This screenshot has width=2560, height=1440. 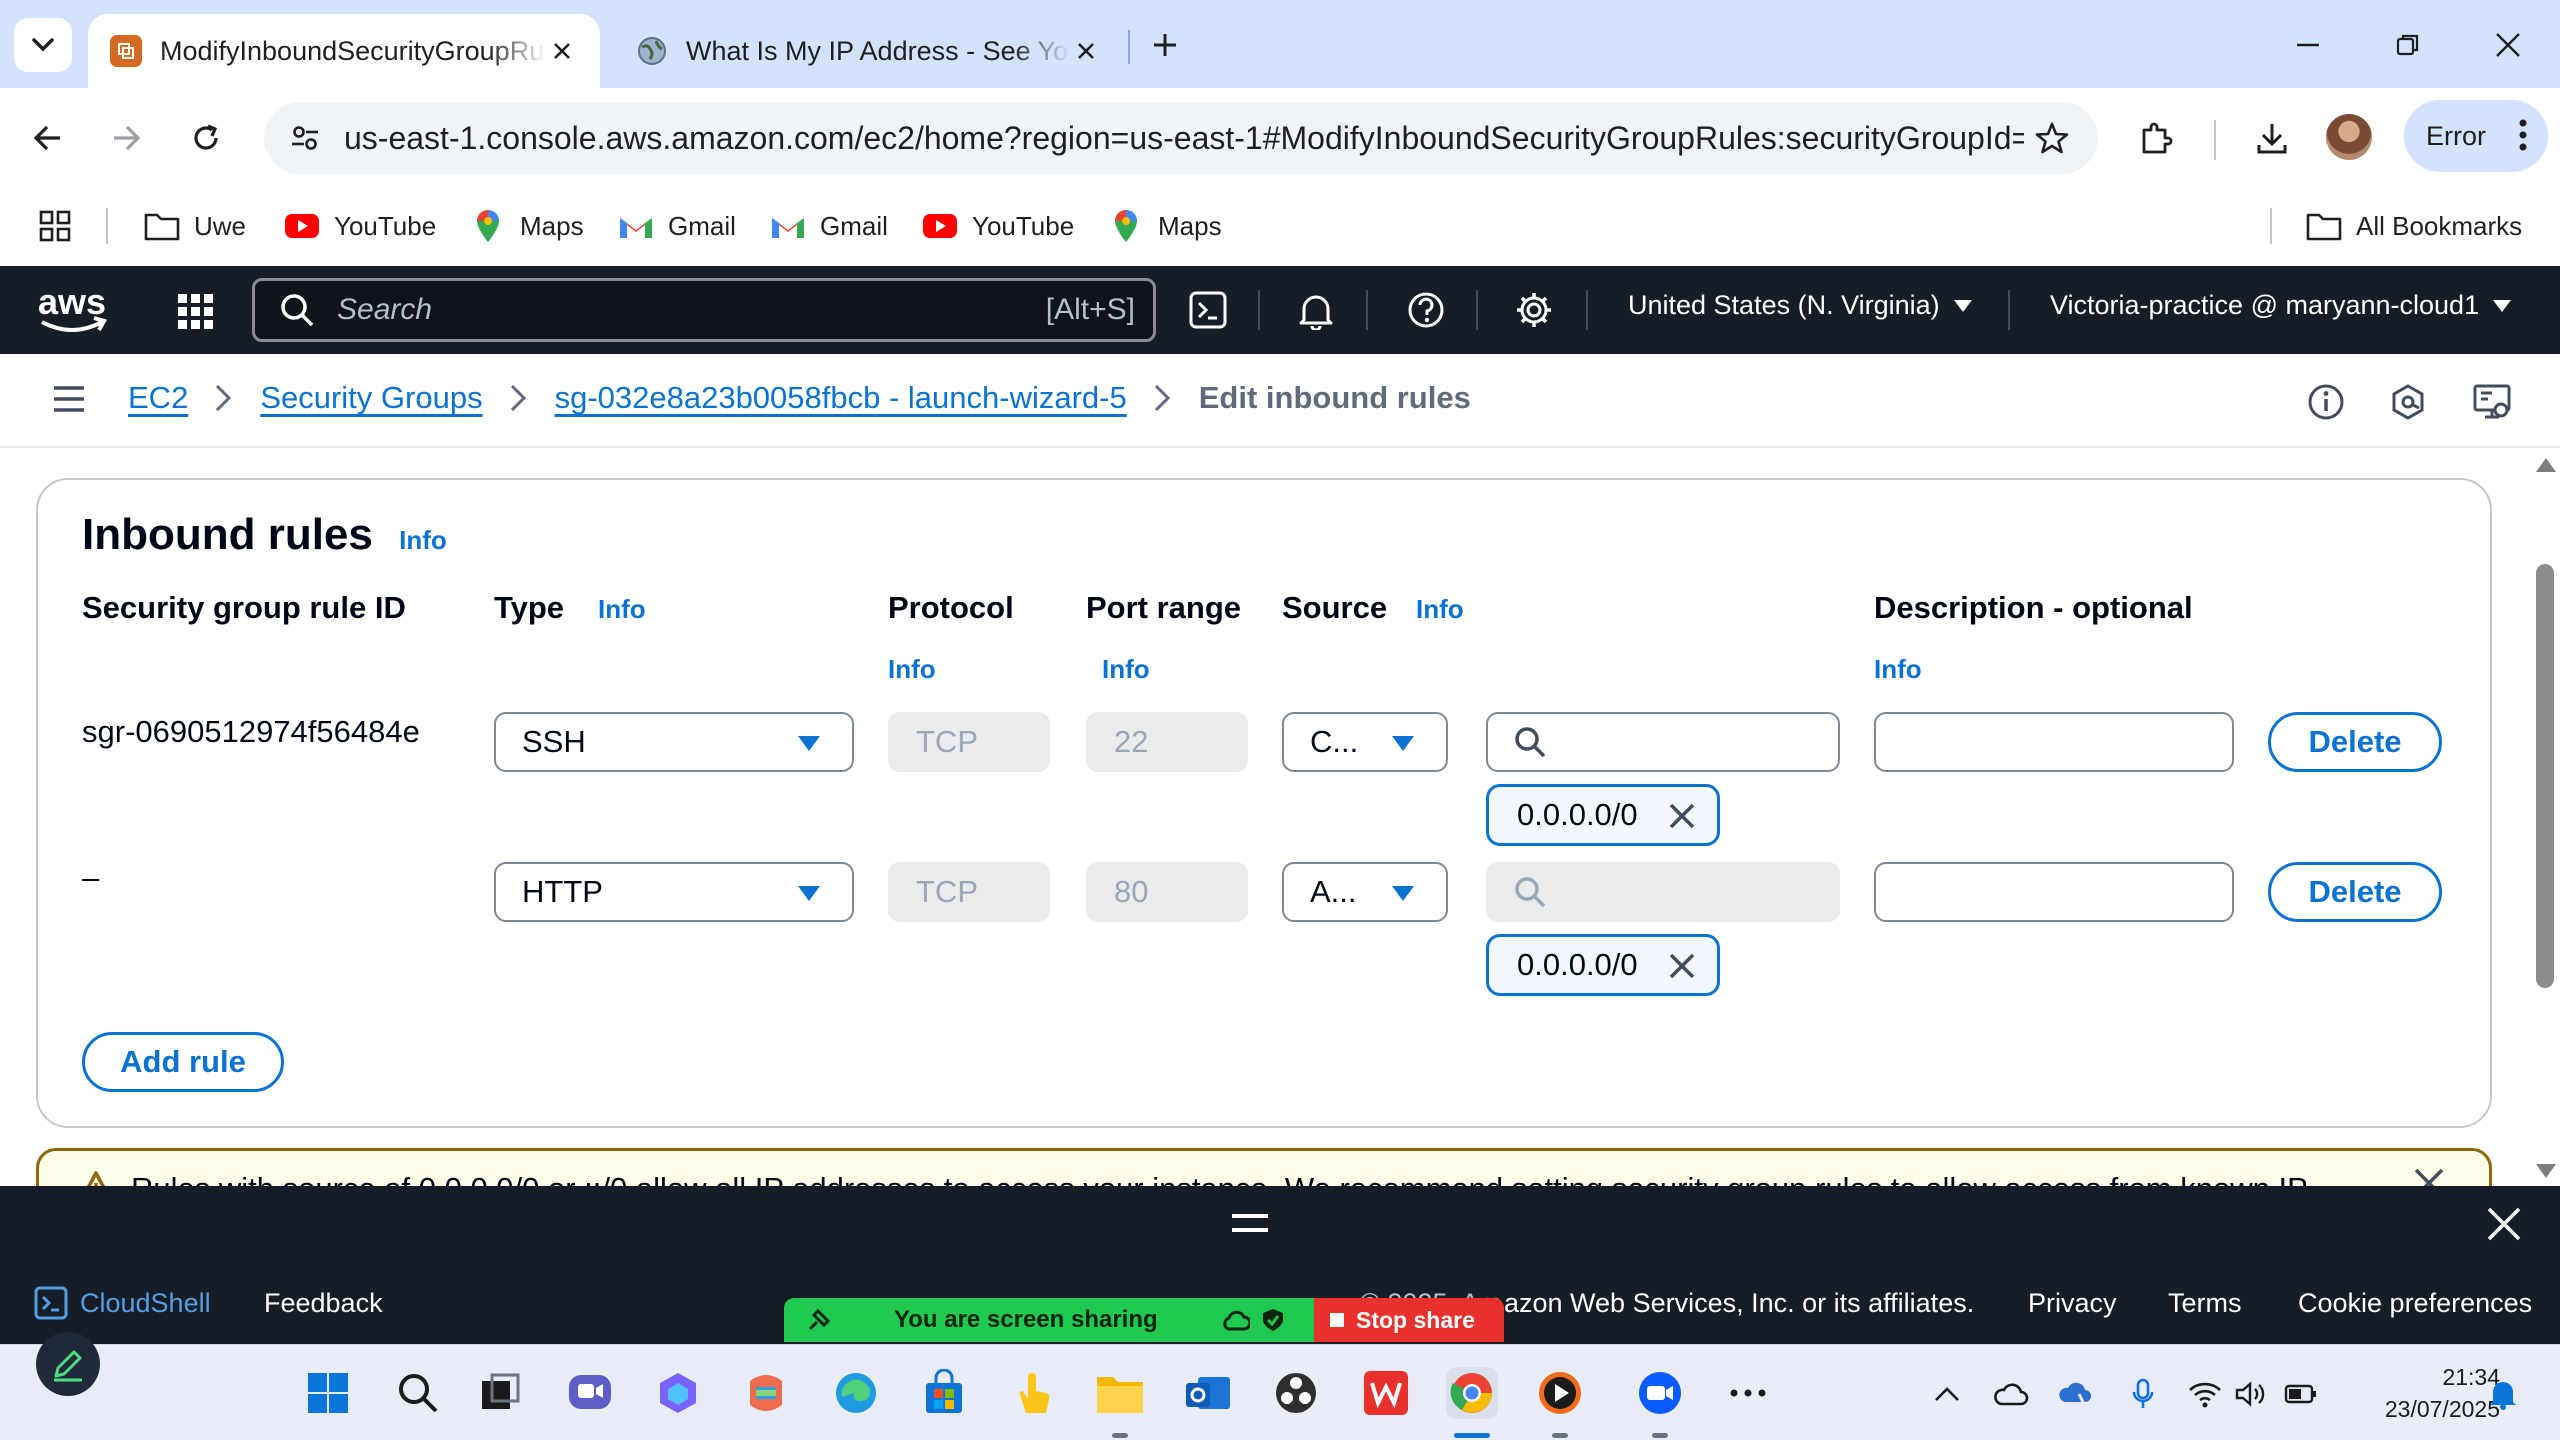 I want to click on onedrive-business-tray, so click(x=2075, y=1394).